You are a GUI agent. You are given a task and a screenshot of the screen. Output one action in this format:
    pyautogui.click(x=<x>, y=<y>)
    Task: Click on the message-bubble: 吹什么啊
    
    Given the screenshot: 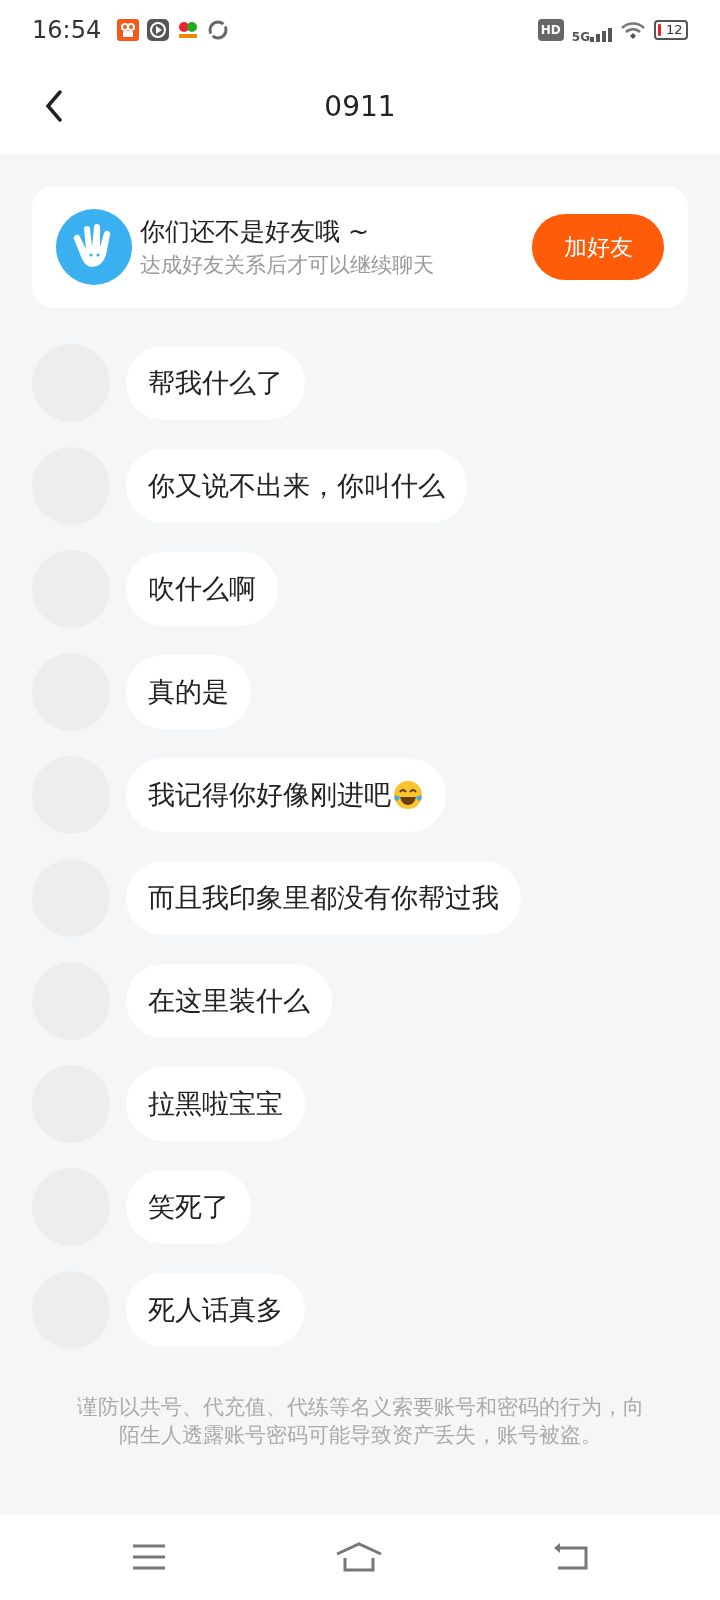 What is the action you would take?
    pyautogui.click(x=202, y=589)
    